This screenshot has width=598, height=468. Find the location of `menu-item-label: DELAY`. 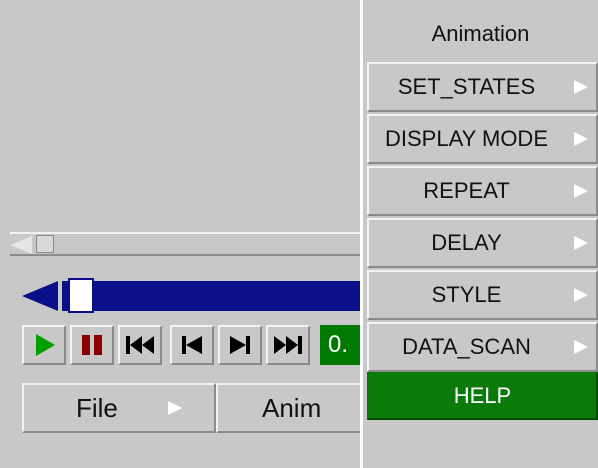

menu-item-label: DELAY is located at coordinates (466, 242).